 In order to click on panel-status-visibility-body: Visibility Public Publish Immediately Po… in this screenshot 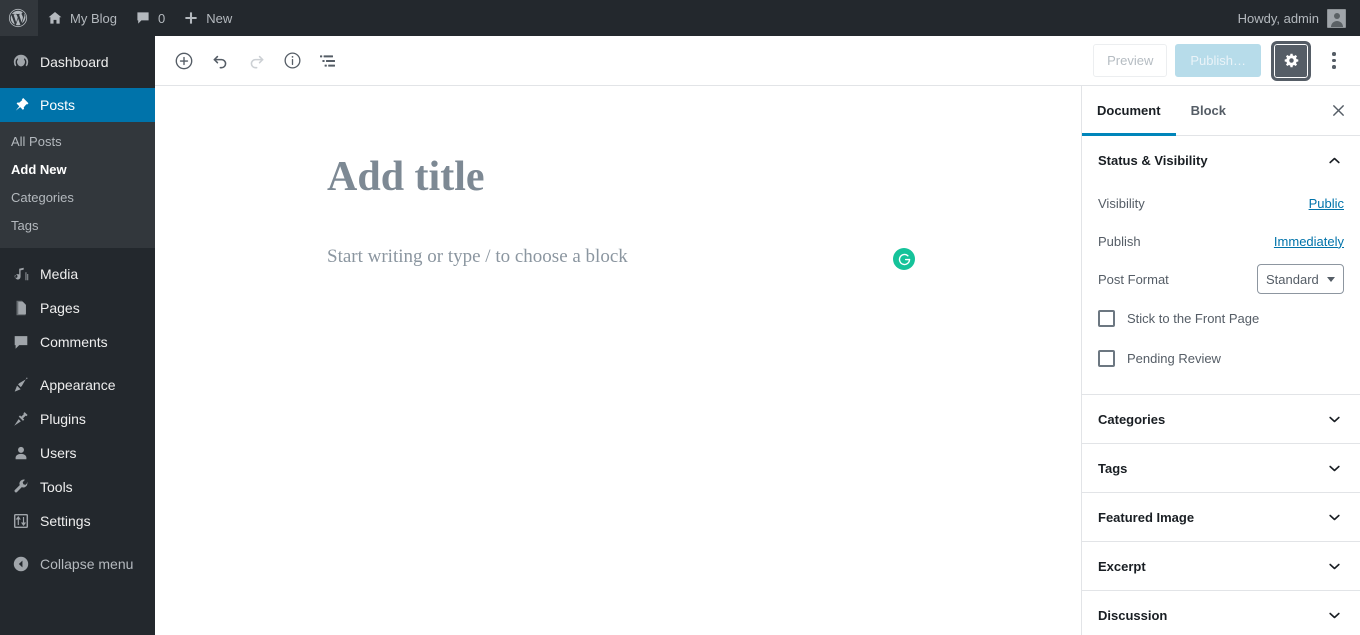, I will do `click(1221, 289)`.